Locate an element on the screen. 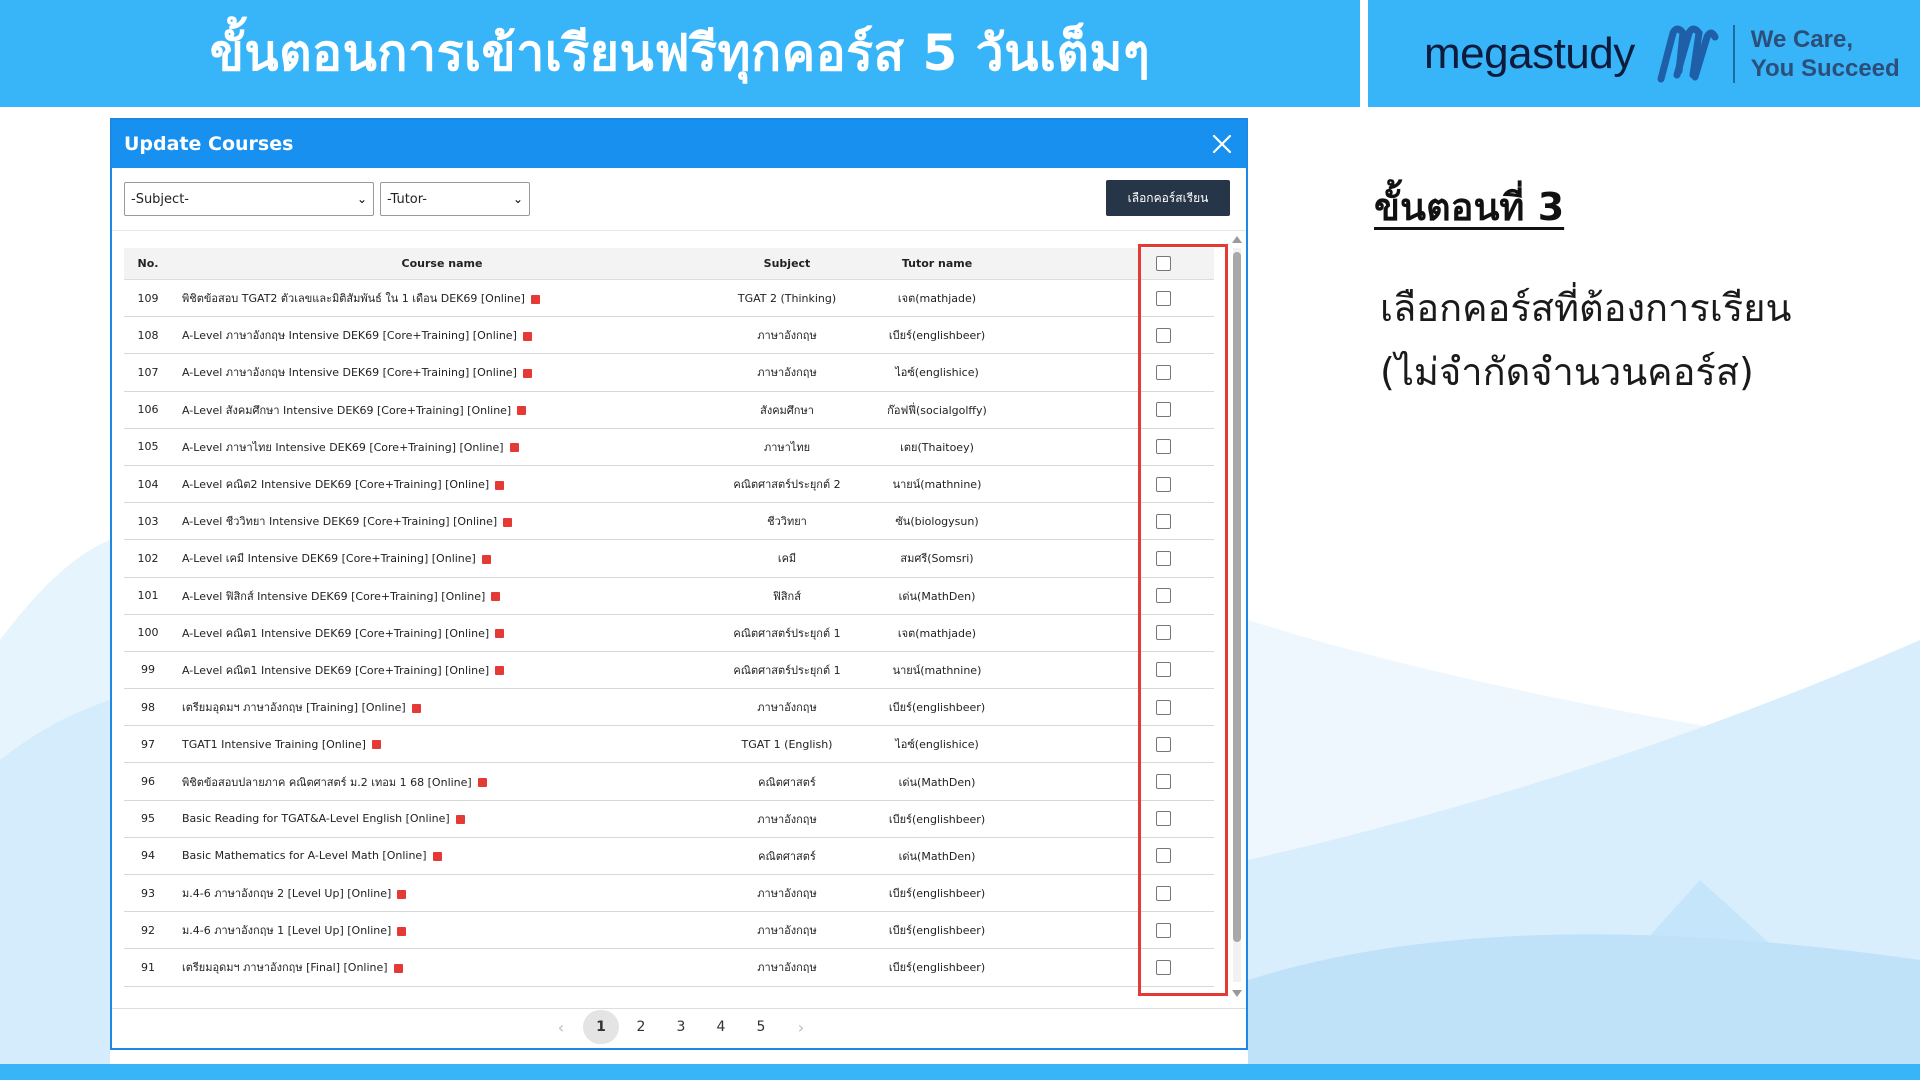 The width and height of the screenshot is (1920, 1080). row-subject-text: ภาษาอังกฤษ is located at coordinates (787, 336).